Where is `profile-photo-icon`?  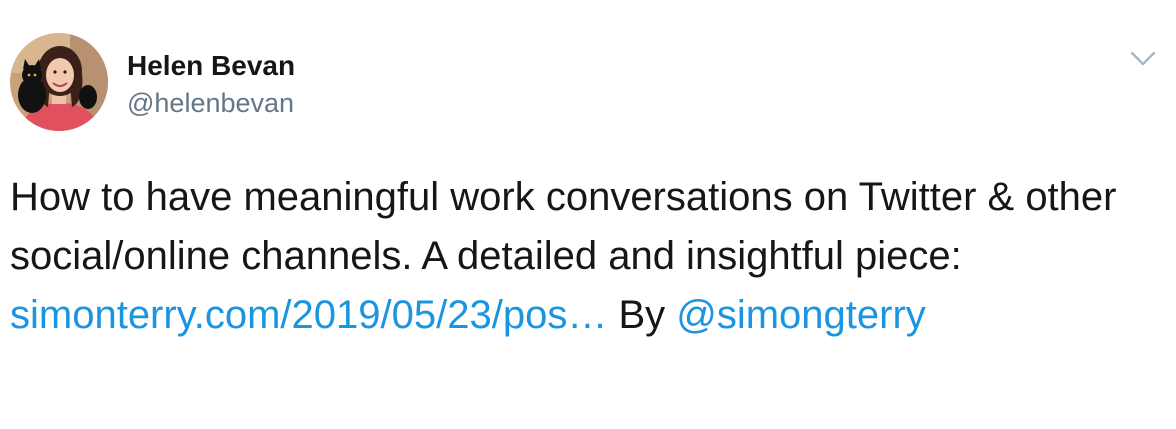
profile-photo-icon is located at coordinates (59, 82).